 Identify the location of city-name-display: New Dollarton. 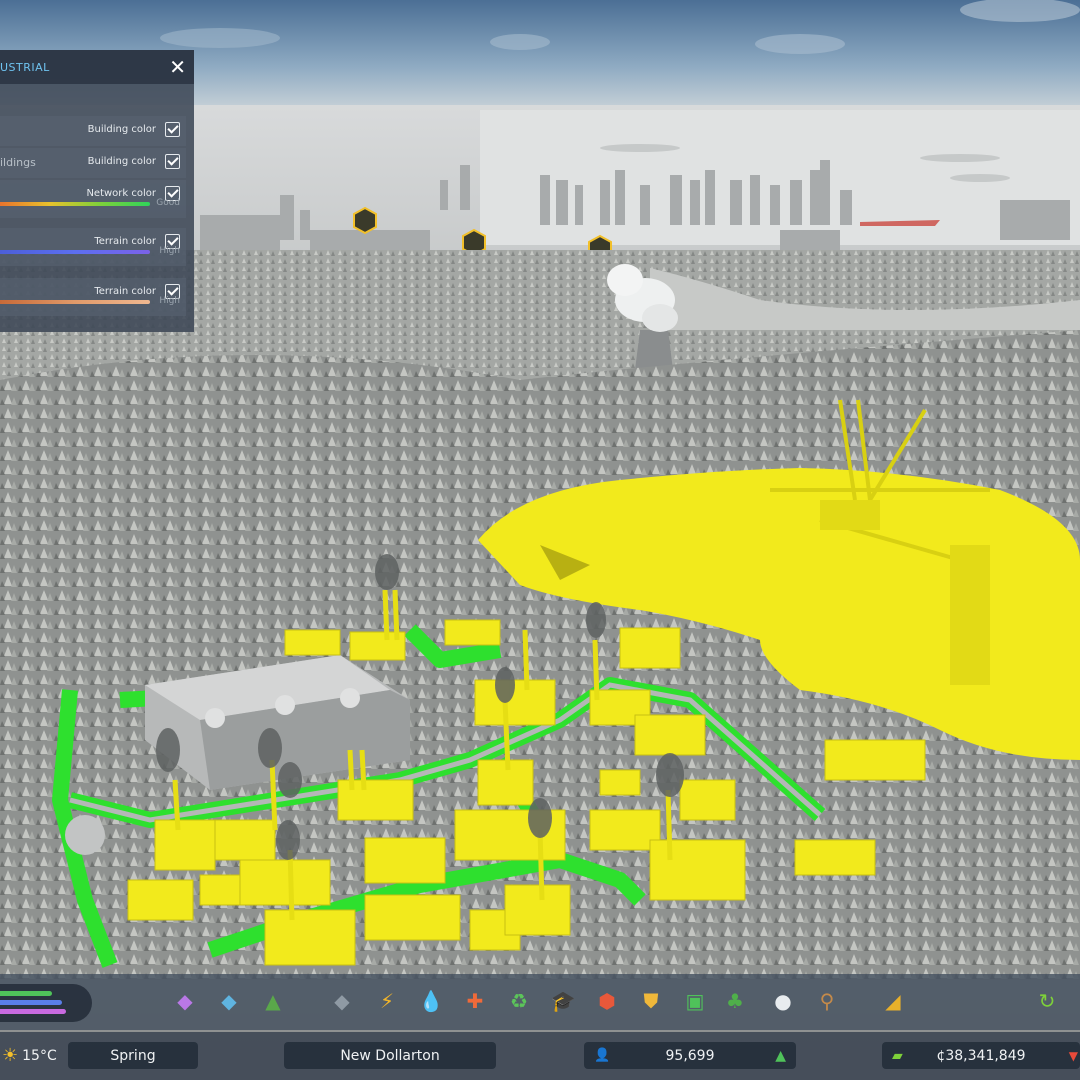
(390, 1055).